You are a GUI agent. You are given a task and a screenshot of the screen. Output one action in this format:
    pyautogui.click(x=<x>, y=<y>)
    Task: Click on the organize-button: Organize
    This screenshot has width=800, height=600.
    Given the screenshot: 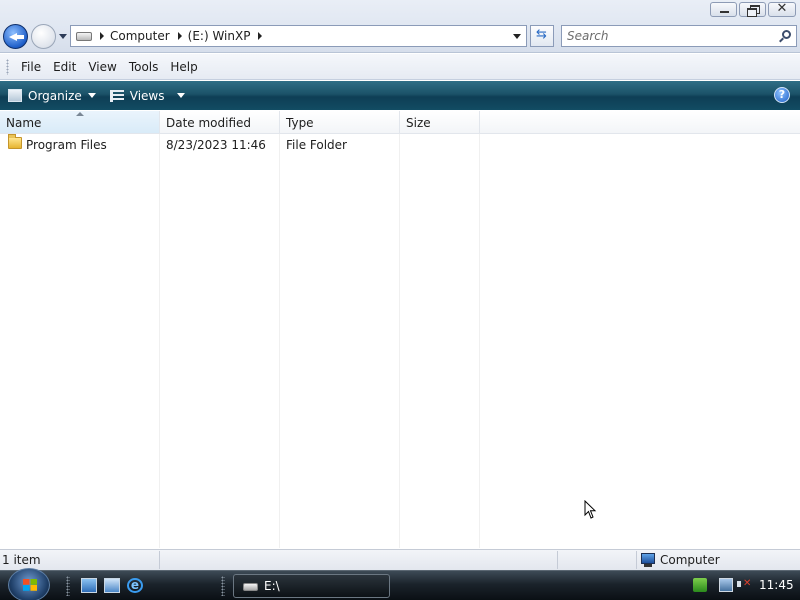 What is the action you would take?
    pyautogui.click(x=51, y=95)
    